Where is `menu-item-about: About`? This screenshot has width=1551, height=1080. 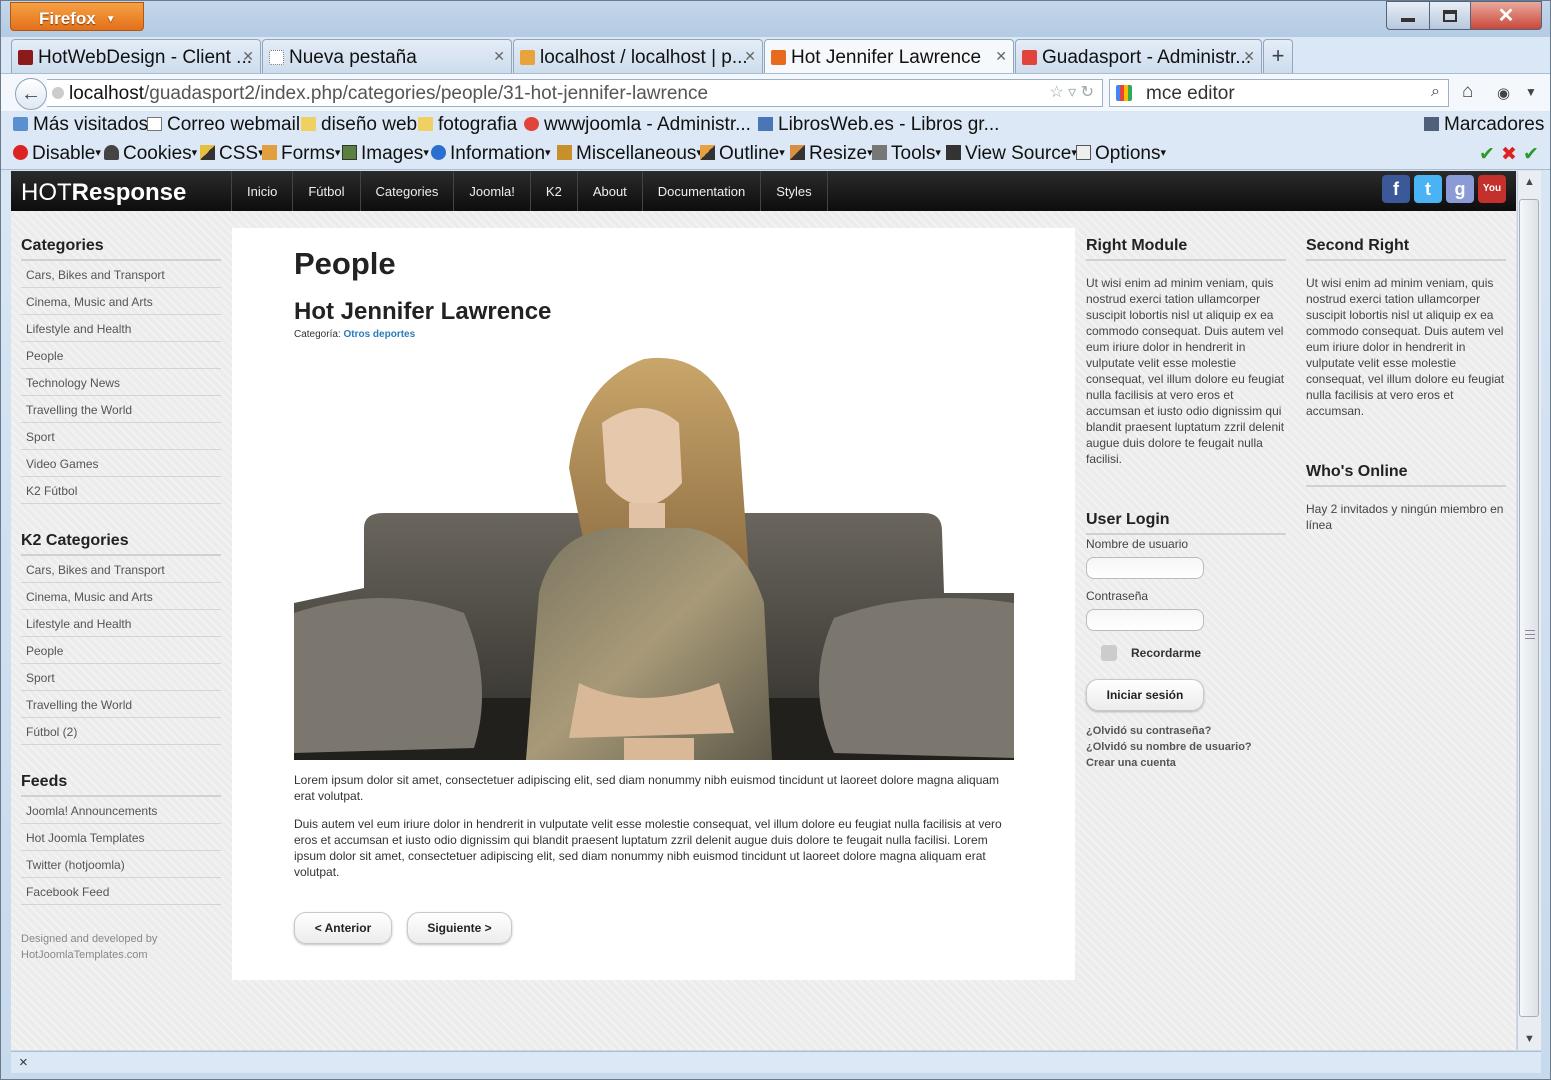
menu-item-about: About is located at coordinates (610, 191).